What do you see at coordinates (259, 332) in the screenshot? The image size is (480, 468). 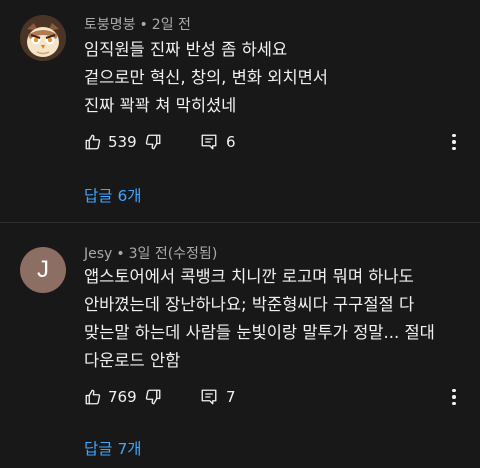 I see `comment-line: 맞는말 하는데 사람들 눈빛이랑 말투가 정말... 절대` at bounding box center [259, 332].